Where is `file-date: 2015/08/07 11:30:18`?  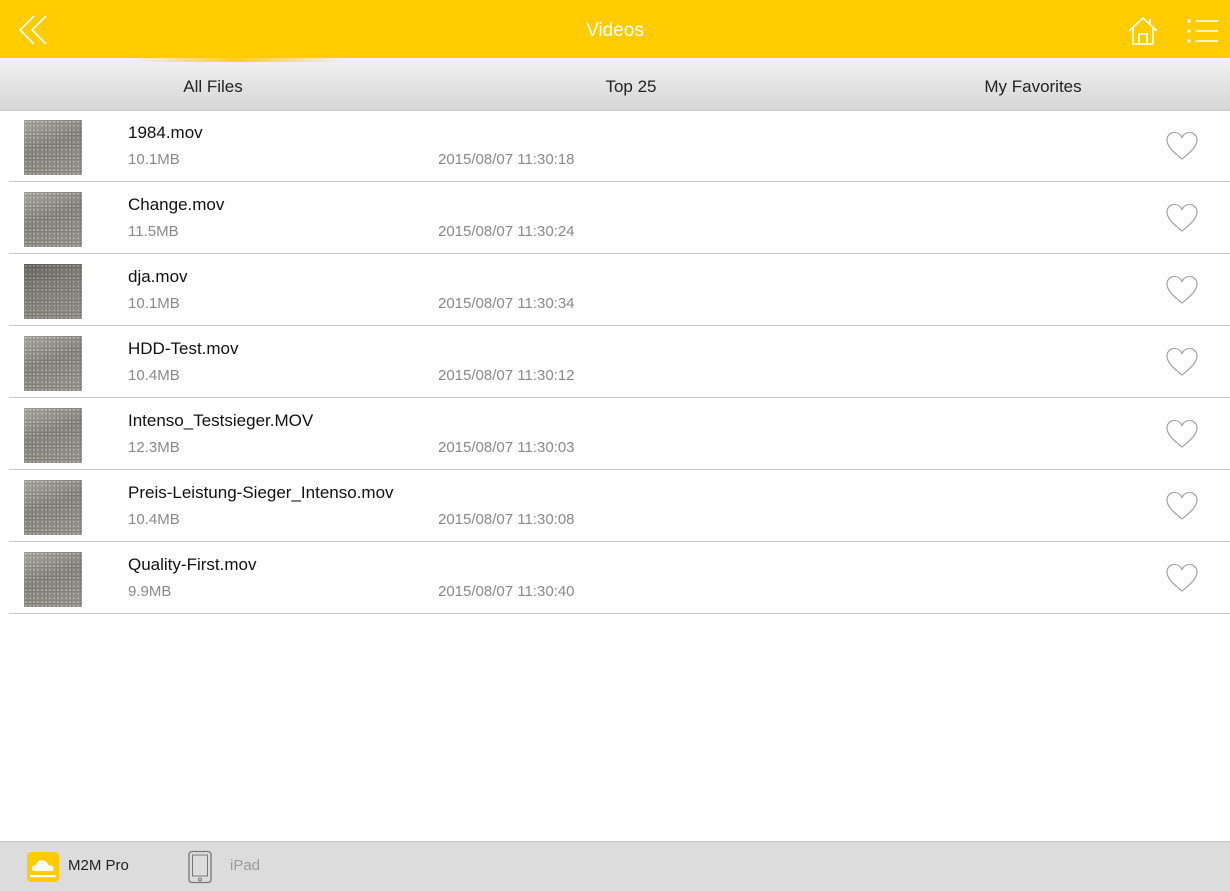
file-date: 2015/08/07 11:30:18 is located at coordinates (506, 159).